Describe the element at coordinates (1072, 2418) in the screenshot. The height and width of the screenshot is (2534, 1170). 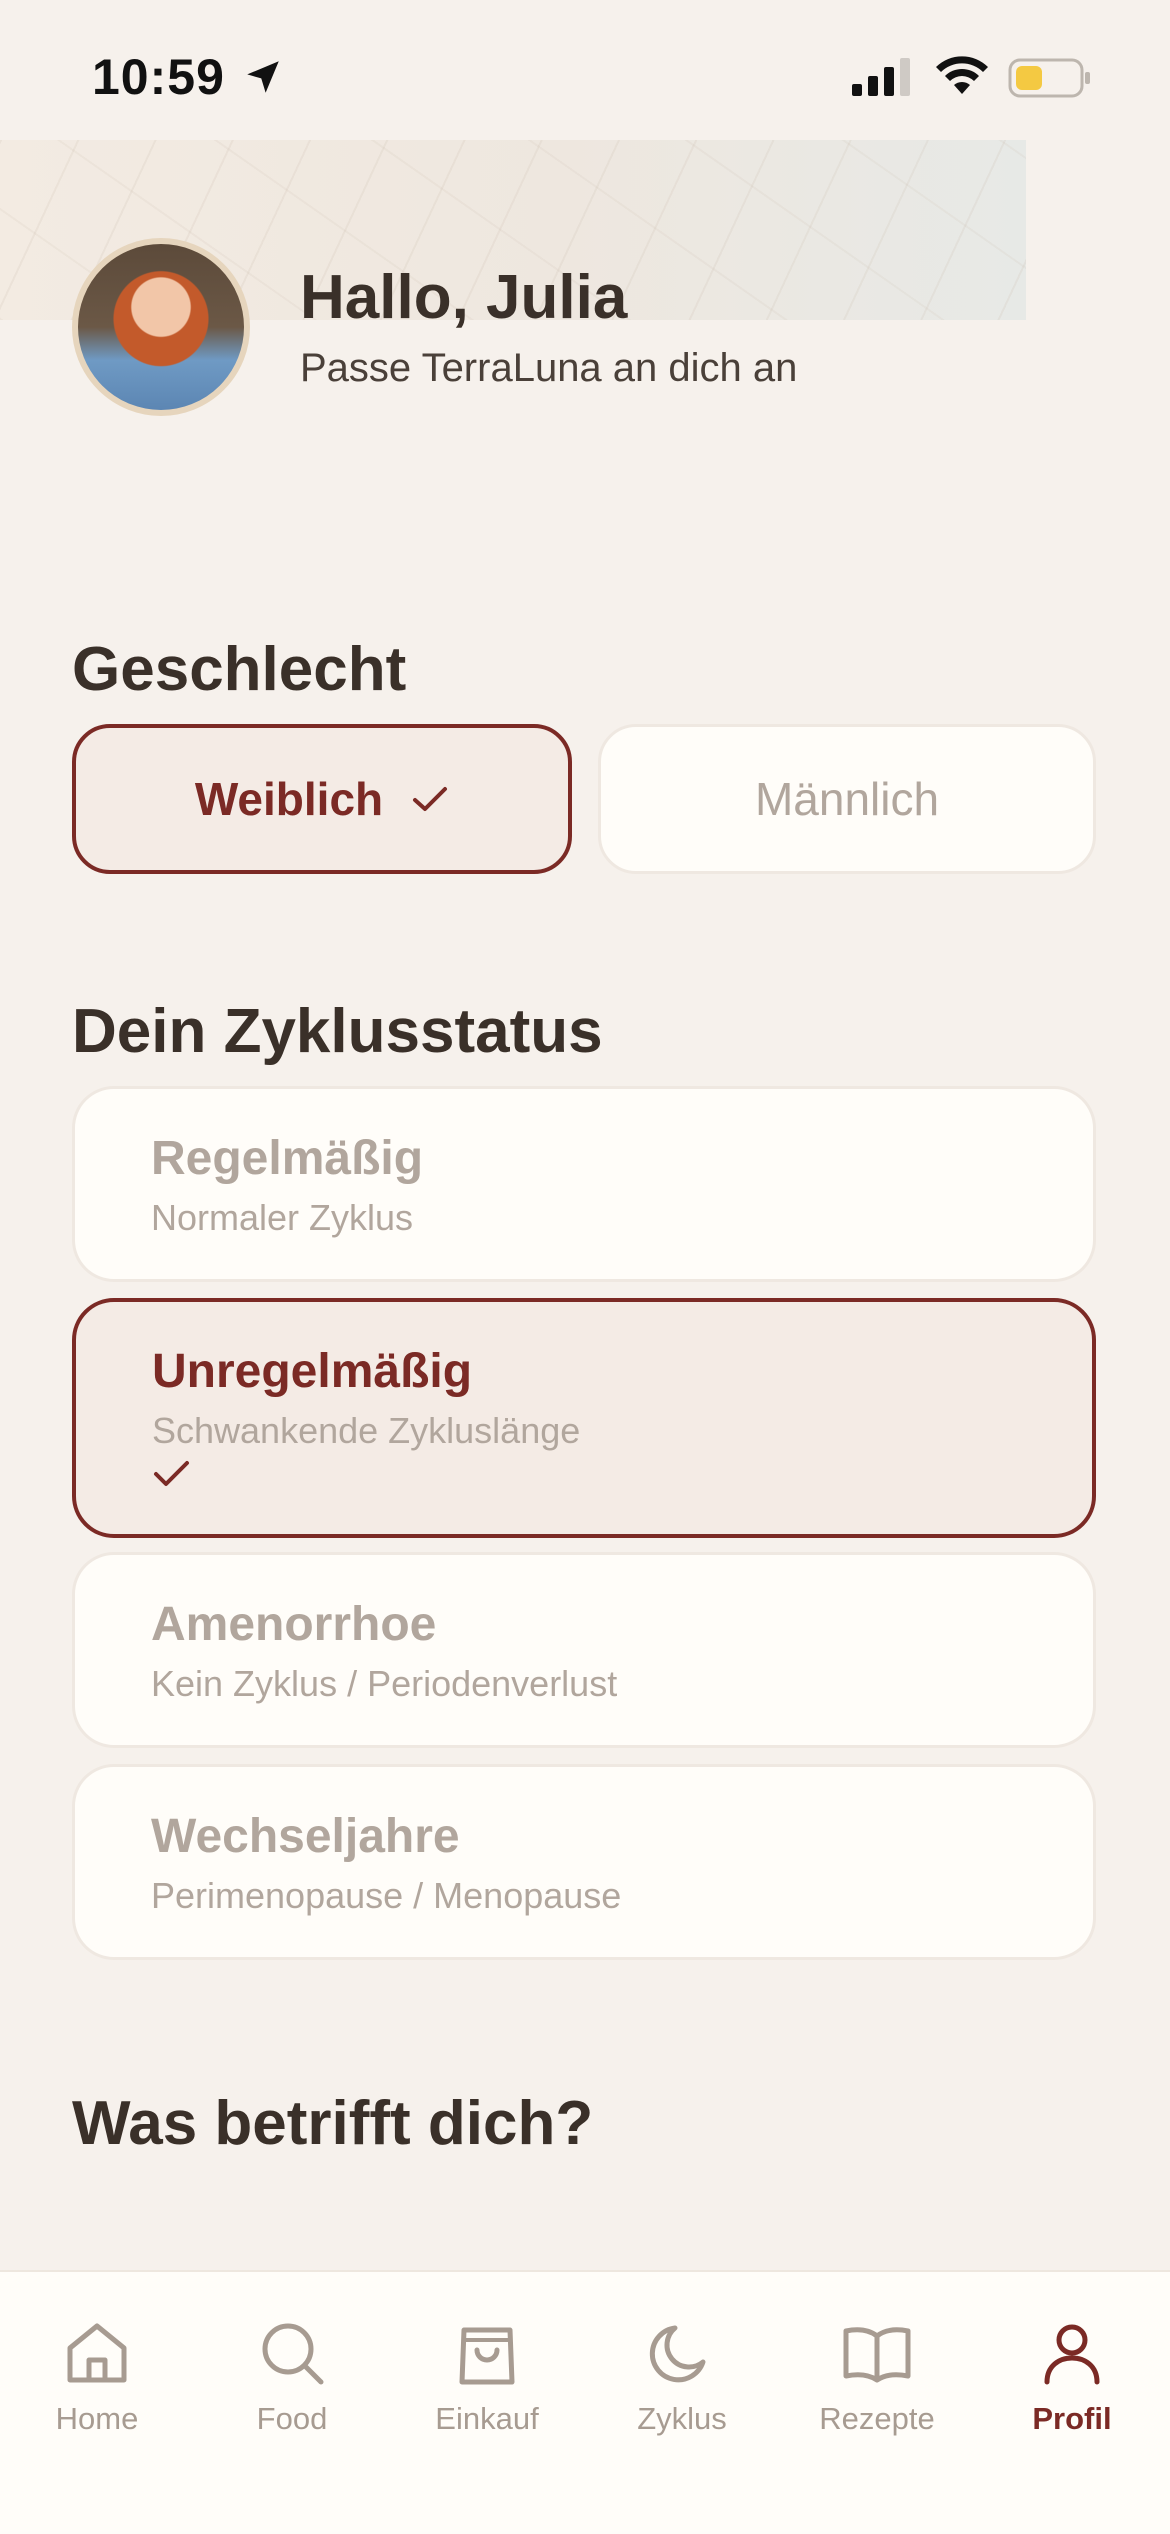
I see `tab-label: Profil` at that location.